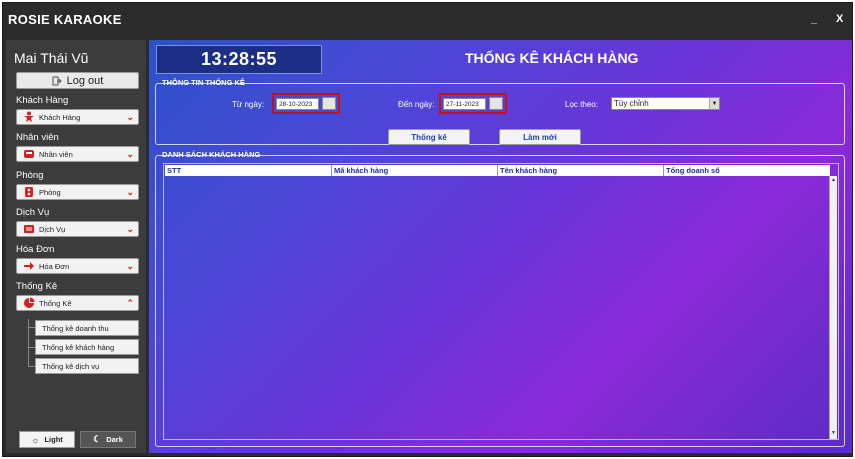 The height and width of the screenshot is (459, 855). I want to click on room-combo: Phòng ⌄, so click(77, 192).